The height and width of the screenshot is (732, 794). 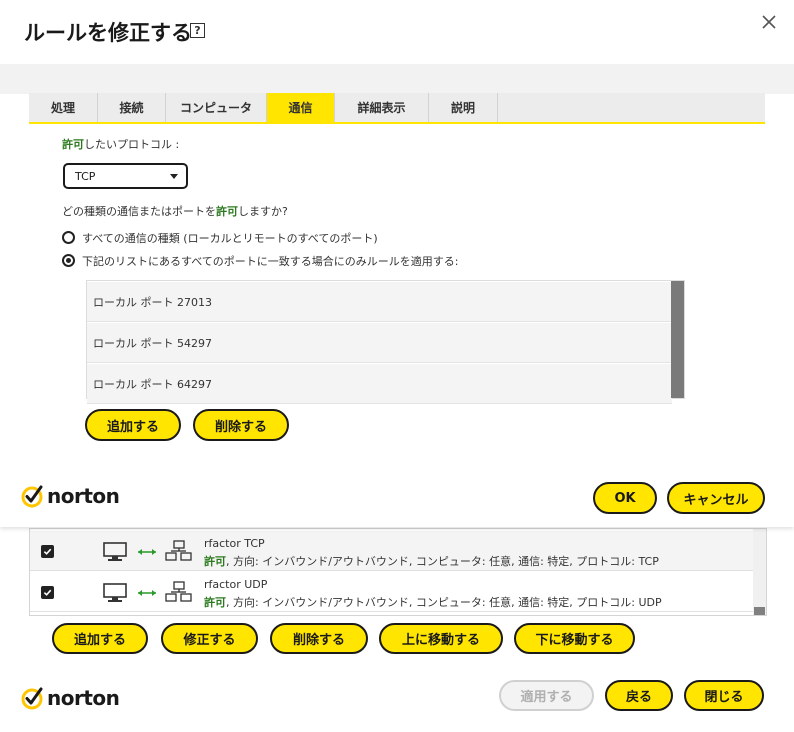 I want to click on cancel-button: キャンセル, so click(x=716, y=498).